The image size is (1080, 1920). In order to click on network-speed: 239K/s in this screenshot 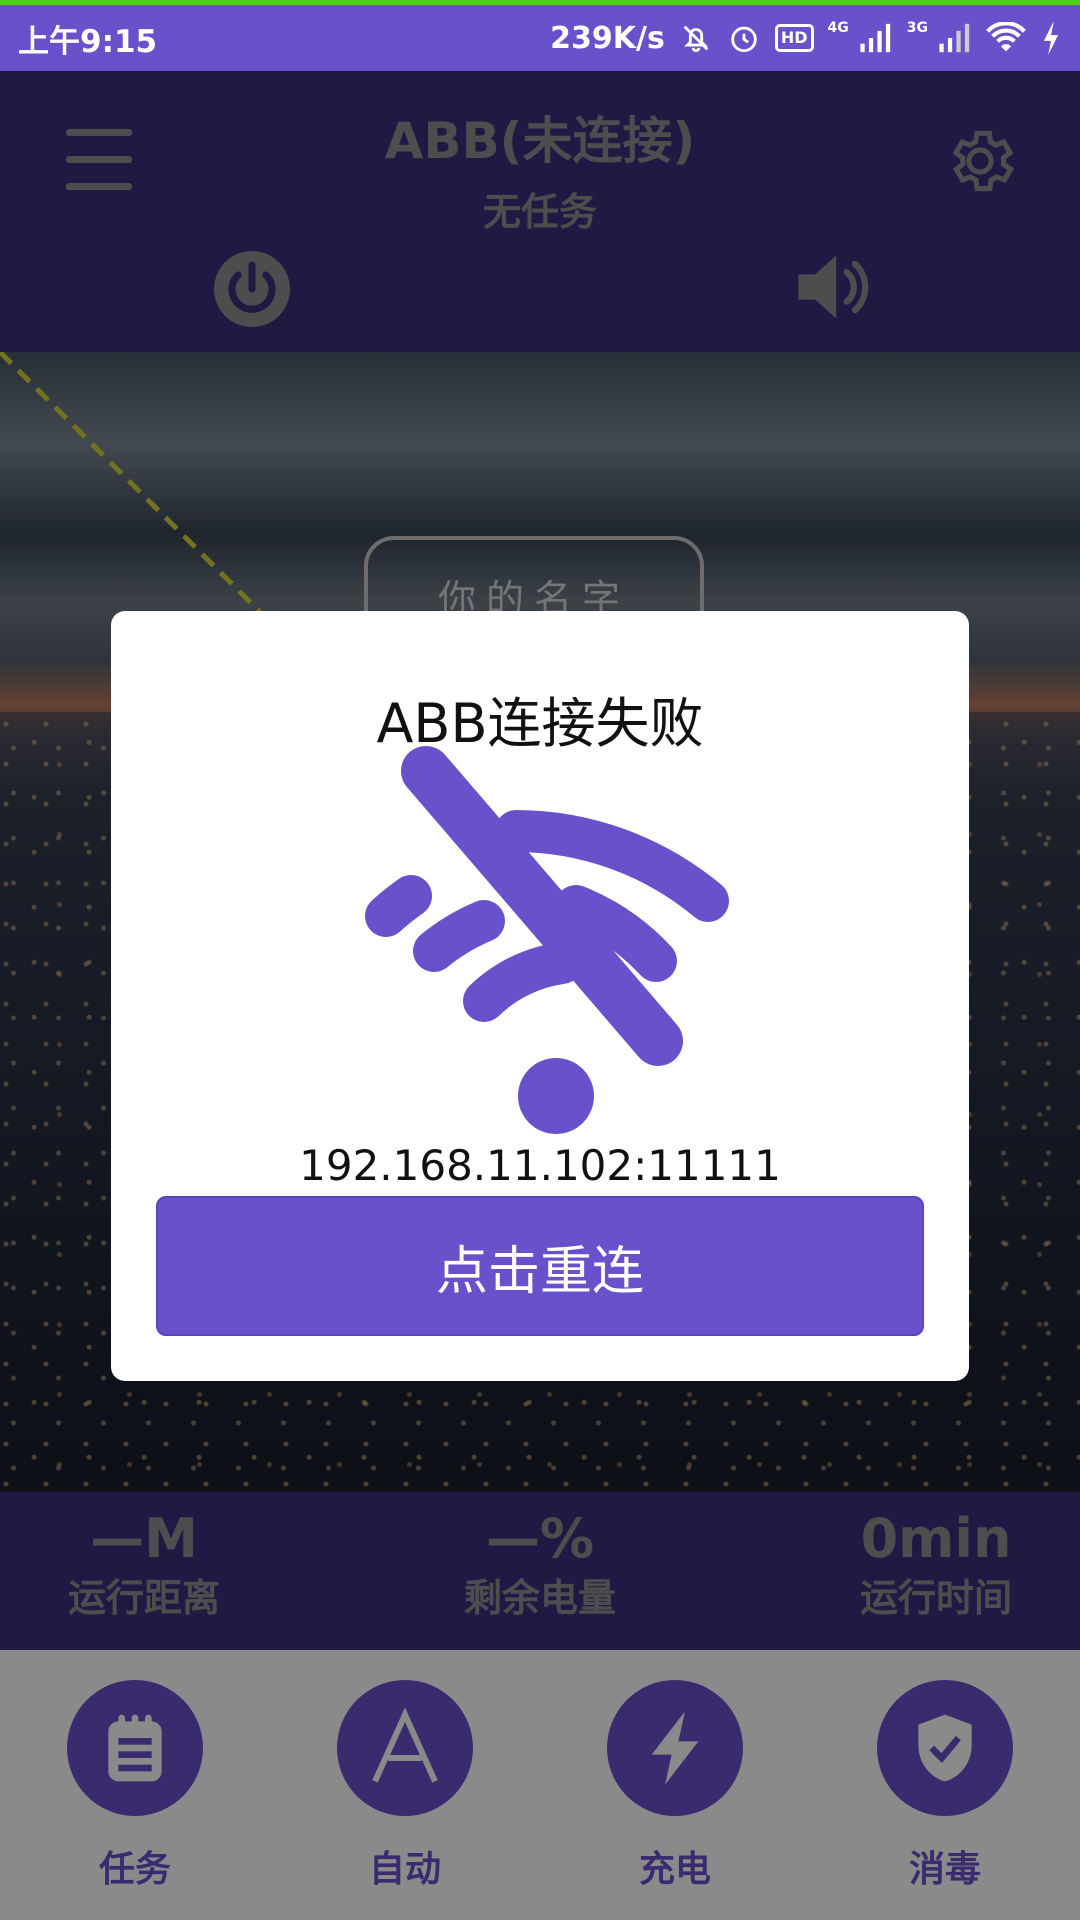, I will do `click(607, 38)`.